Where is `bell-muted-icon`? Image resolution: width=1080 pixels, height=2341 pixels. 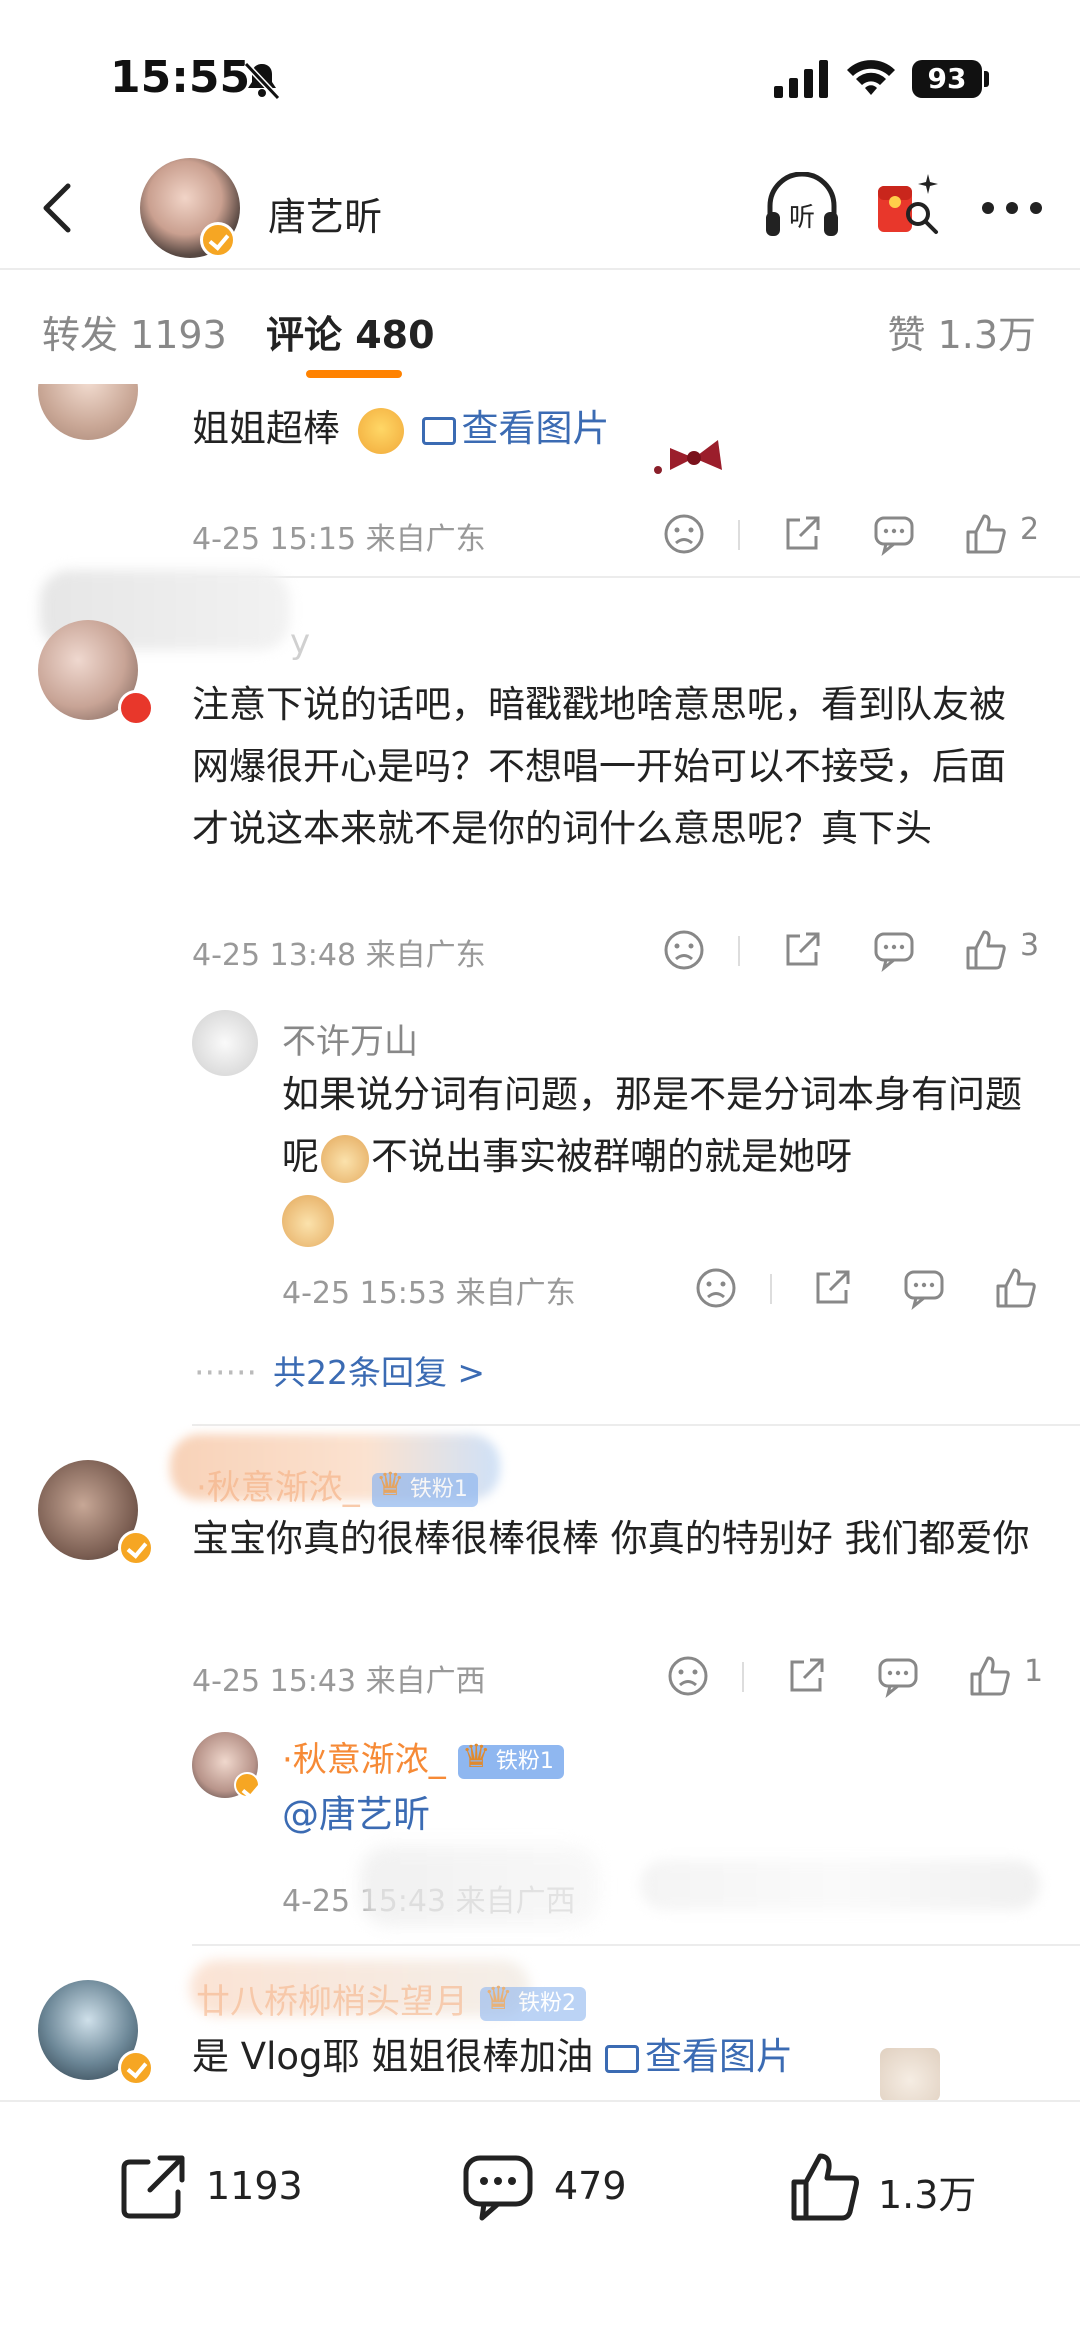 bell-muted-icon is located at coordinates (262, 81).